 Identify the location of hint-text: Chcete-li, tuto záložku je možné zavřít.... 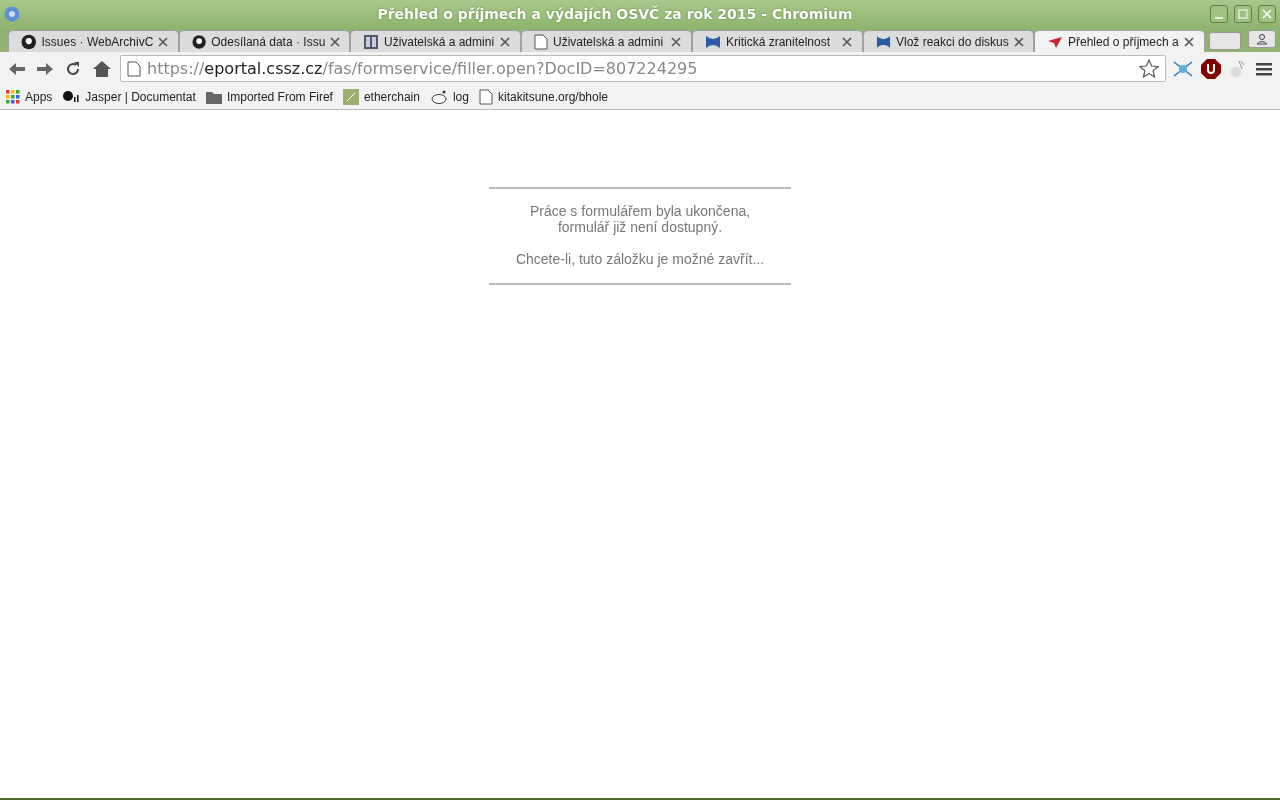
(640, 259).